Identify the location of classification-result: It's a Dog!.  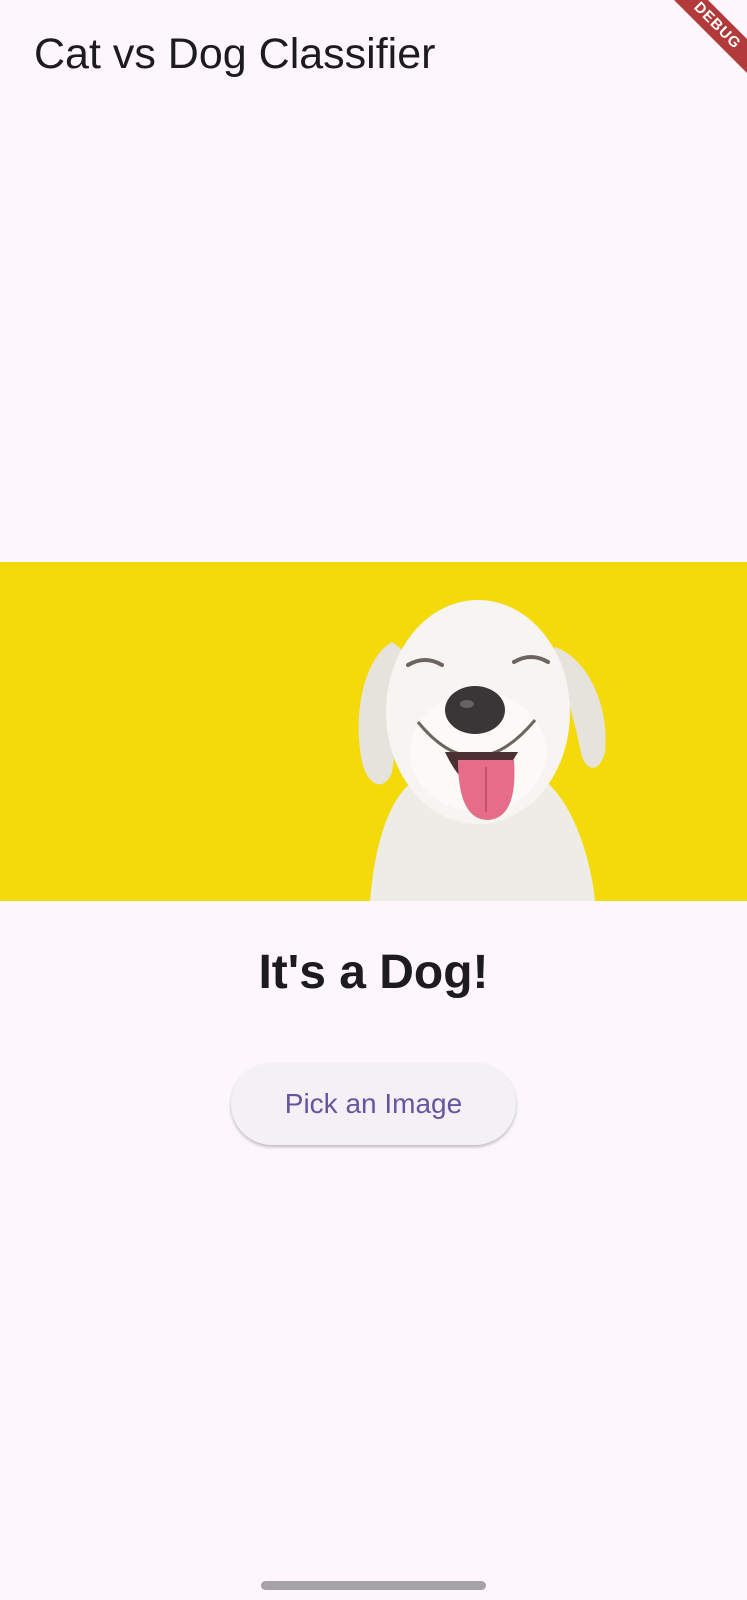
(373, 972).